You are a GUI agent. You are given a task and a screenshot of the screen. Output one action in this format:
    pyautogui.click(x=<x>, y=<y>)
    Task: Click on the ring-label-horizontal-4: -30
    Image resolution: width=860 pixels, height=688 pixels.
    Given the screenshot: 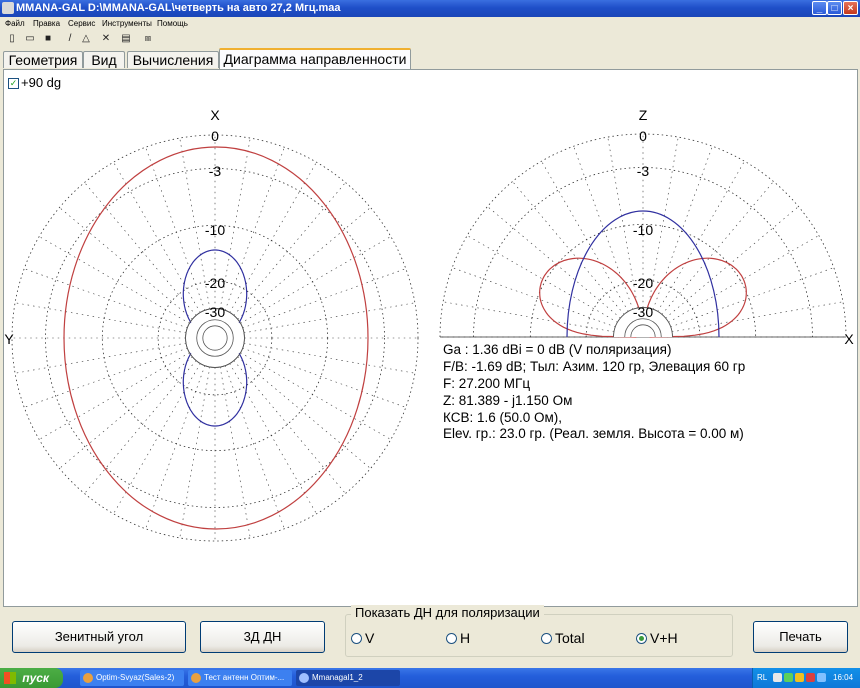 What is the action you would take?
    pyautogui.click(x=215, y=312)
    